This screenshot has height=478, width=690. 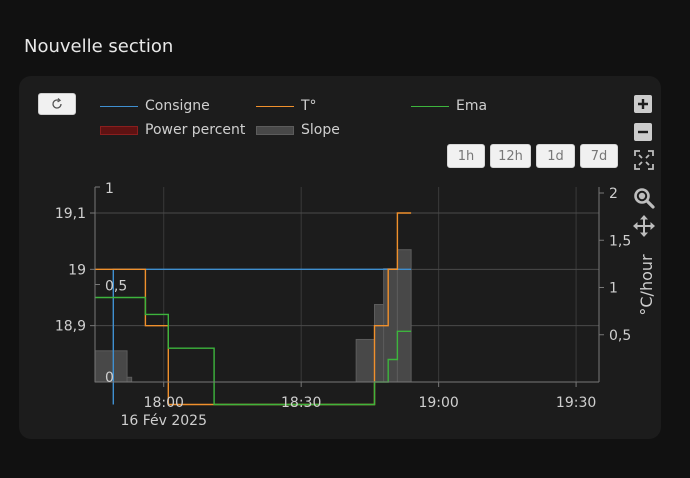 I want to click on y-right-tick-label: 1, so click(x=613, y=289).